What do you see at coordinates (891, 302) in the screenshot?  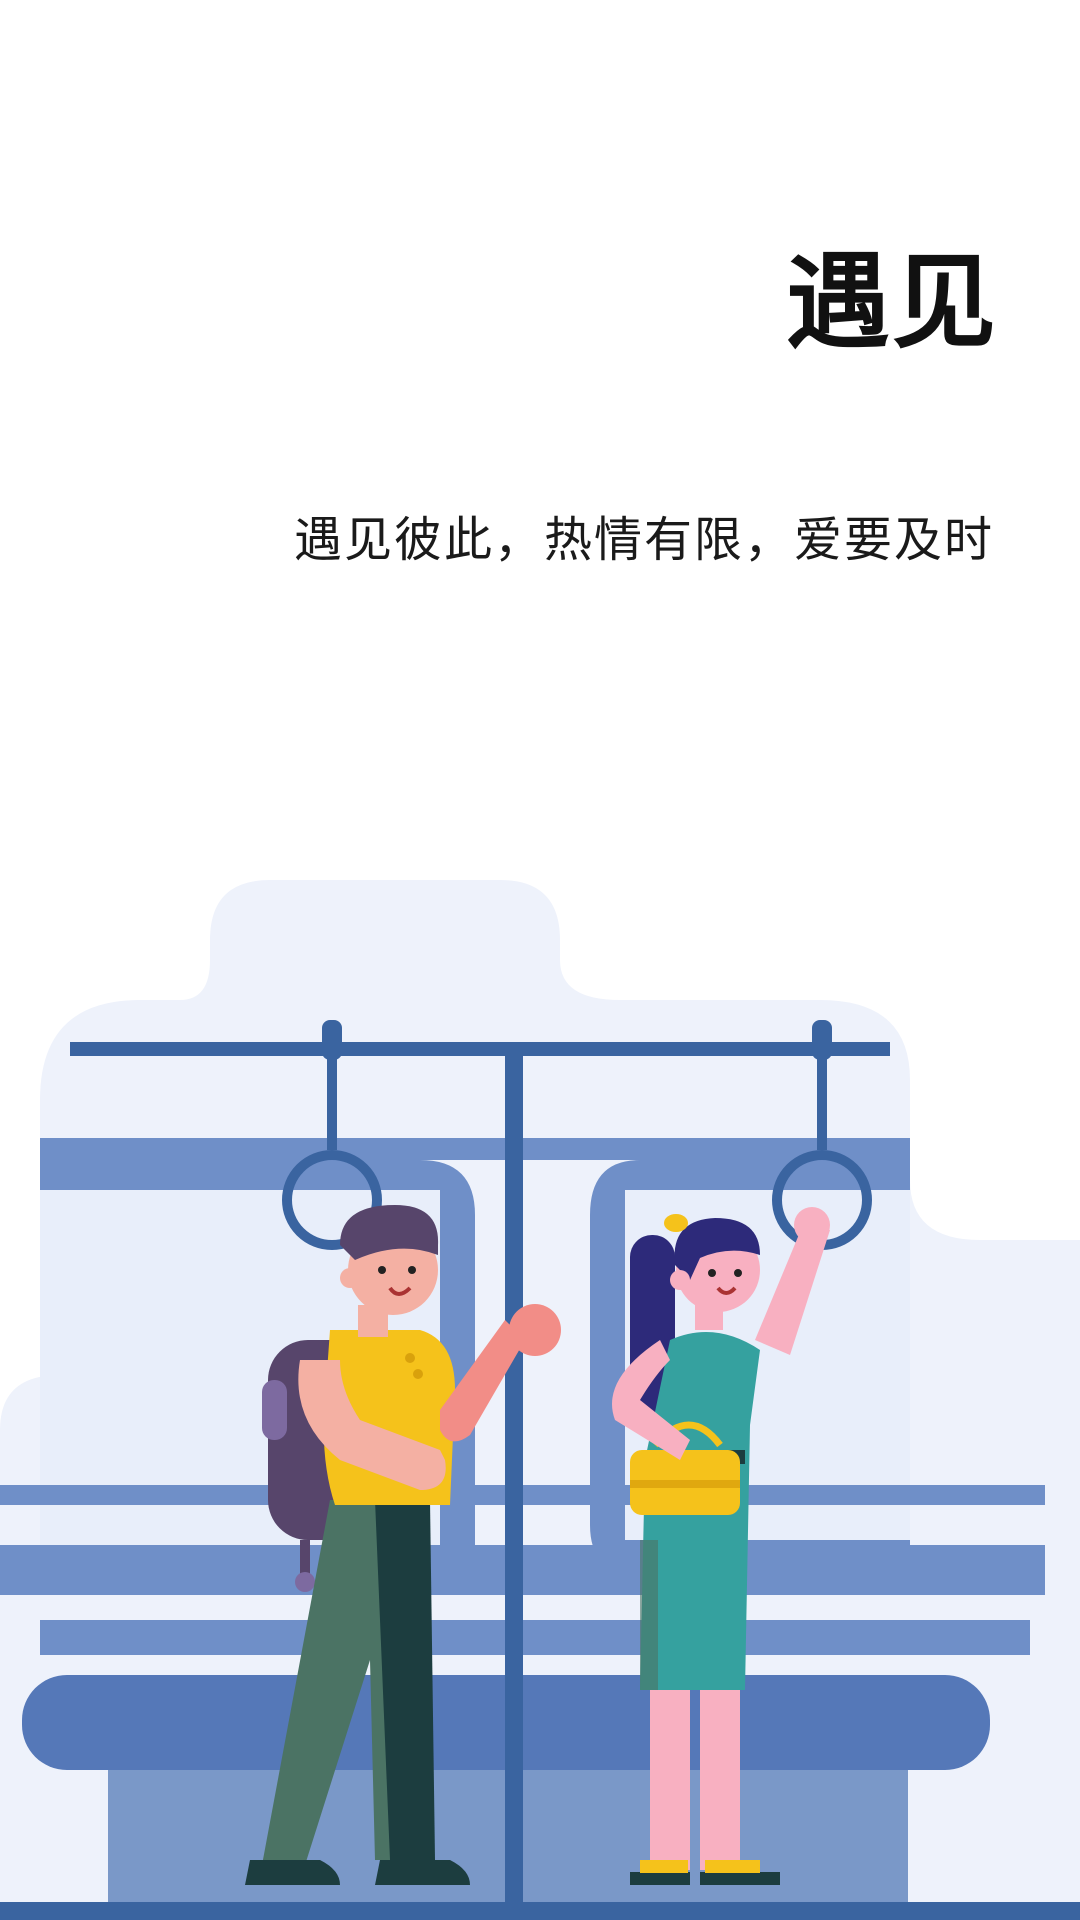 I see `app-title: 遇见` at bounding box center [891, 302].